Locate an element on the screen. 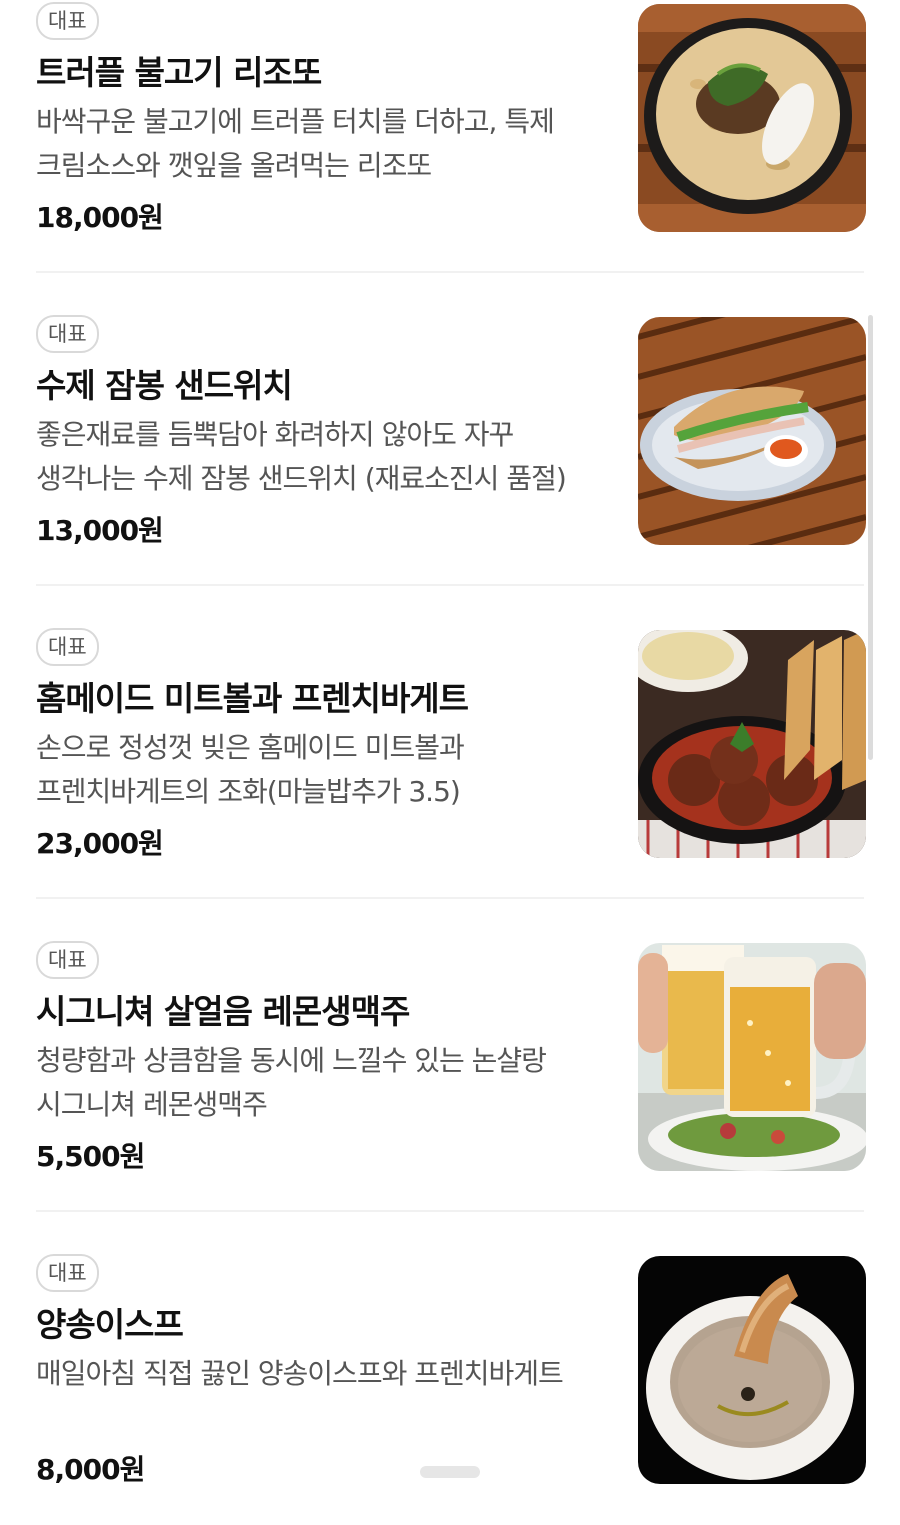 This screenshot has width=900, height=1525. menu-item-price: 13,000원 is located at coordinates (100, 530).